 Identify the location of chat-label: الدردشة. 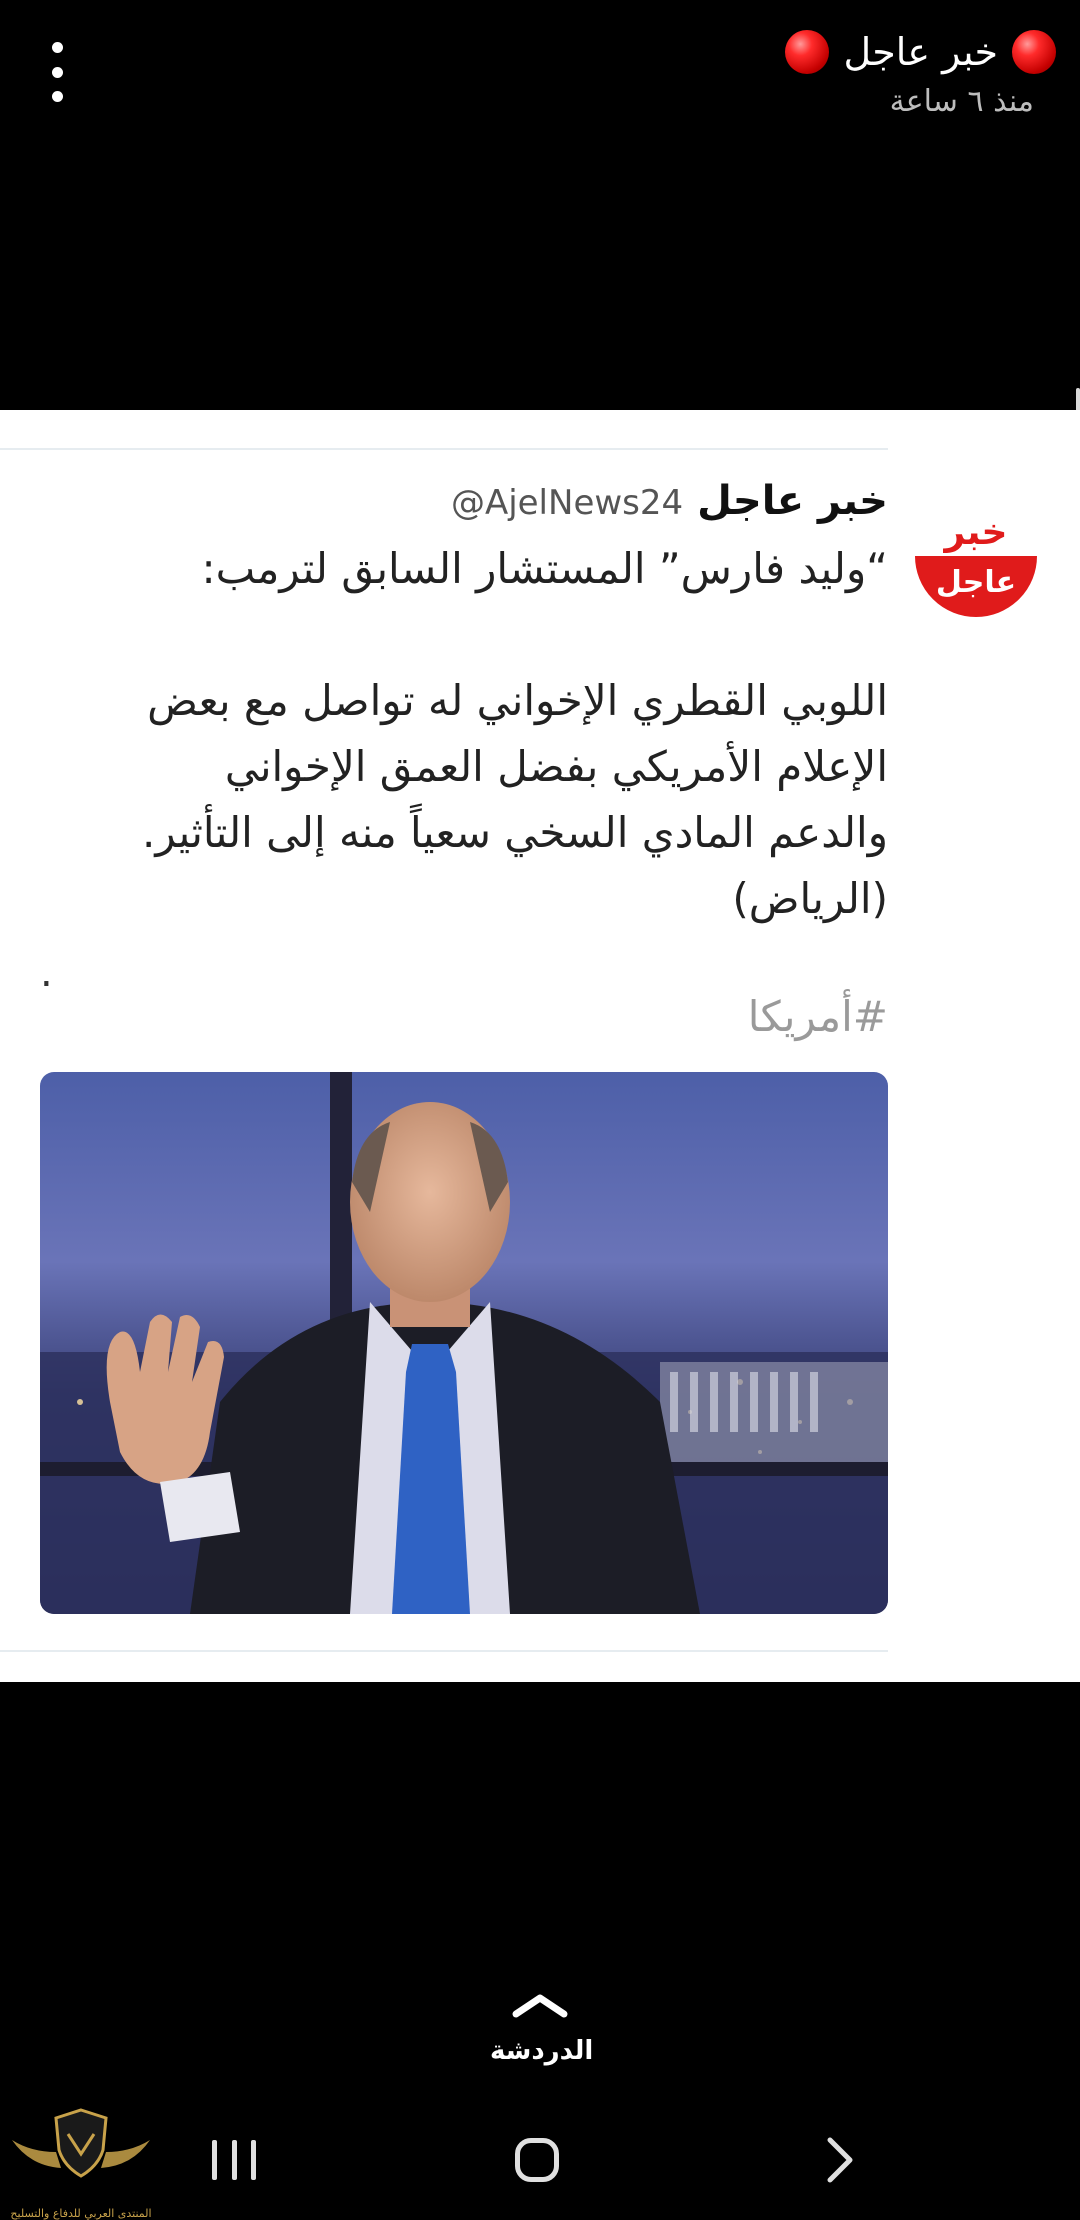
(542, 2051).